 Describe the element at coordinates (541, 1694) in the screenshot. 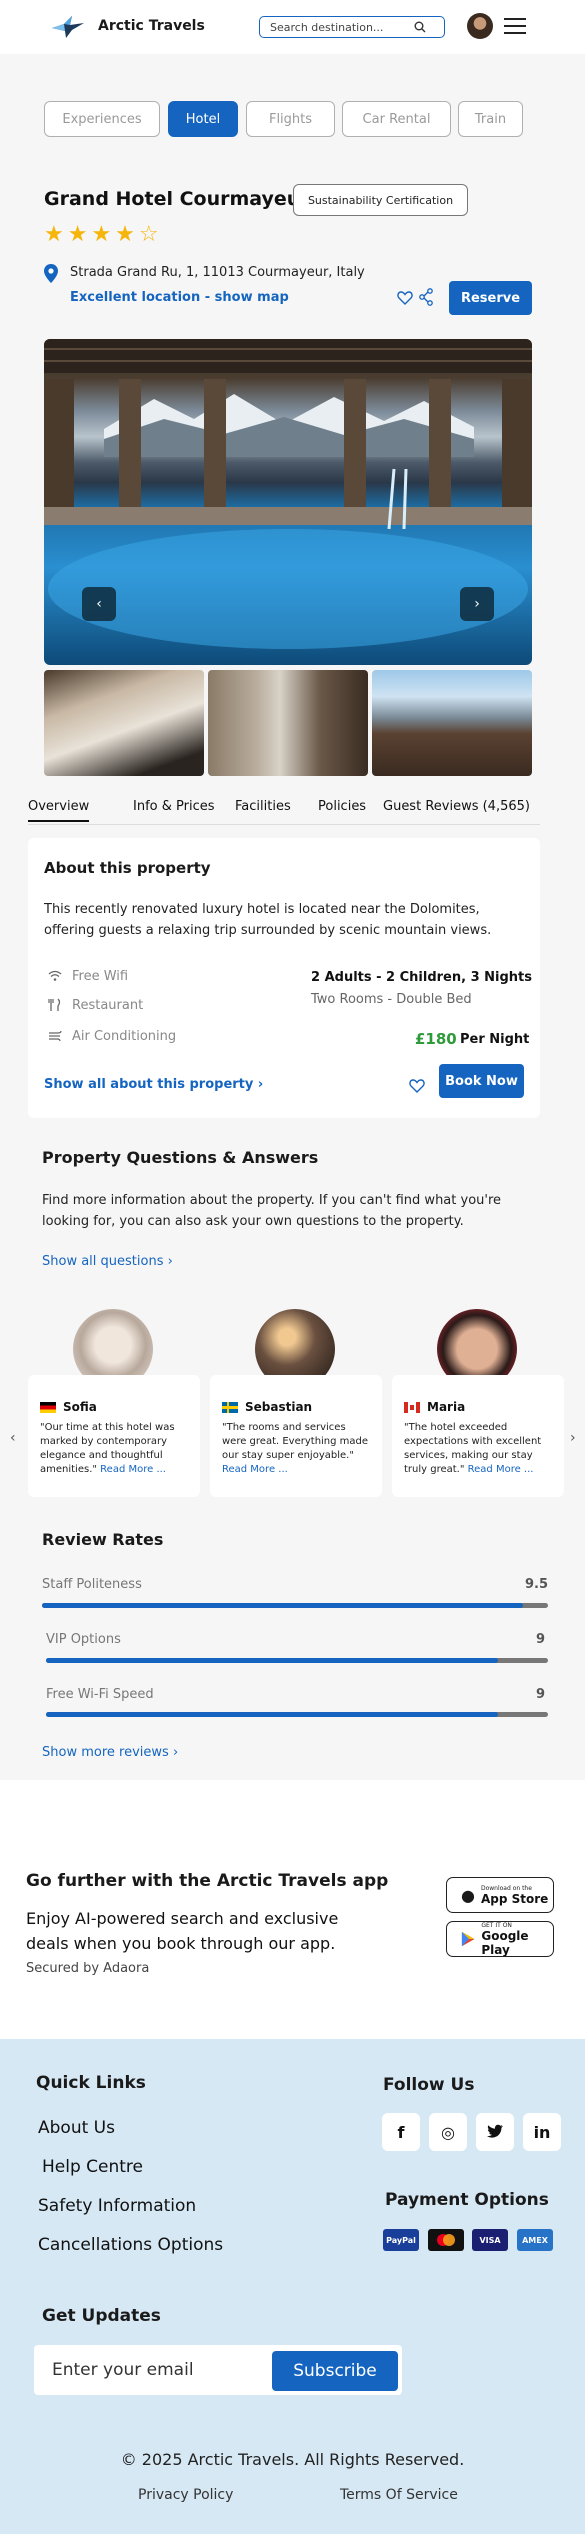

I see `rate-value: 9` at that location.